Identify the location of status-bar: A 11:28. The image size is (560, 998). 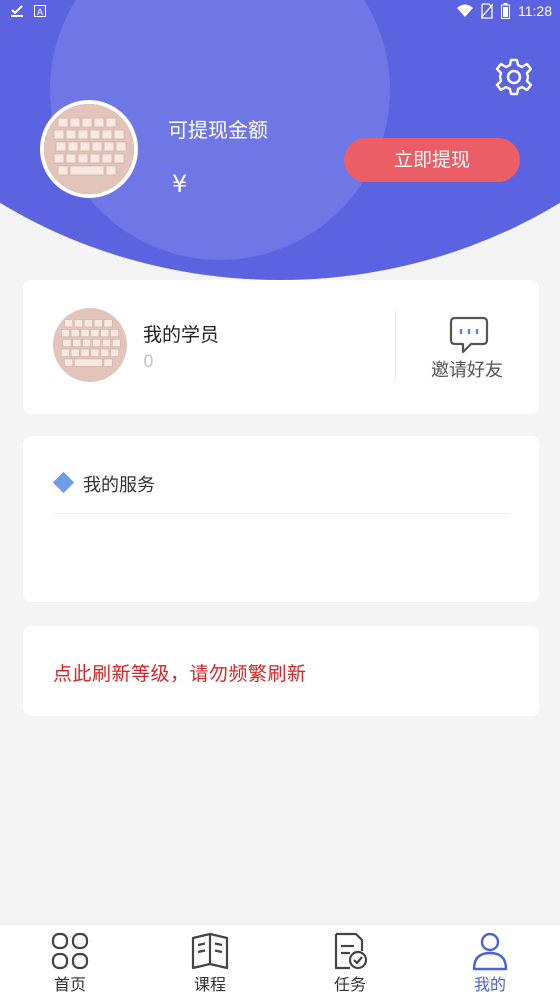
(280, 12).